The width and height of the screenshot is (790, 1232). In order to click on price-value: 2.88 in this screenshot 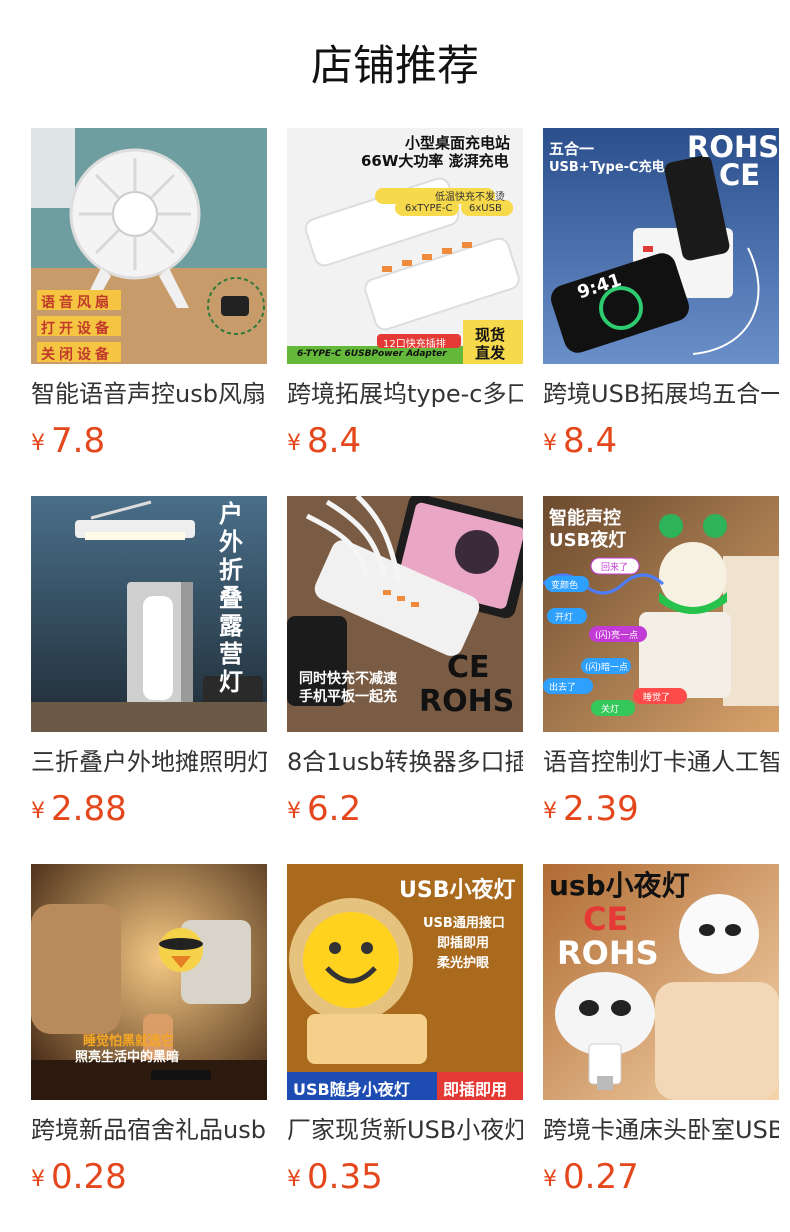, I will do `click(89, 809)`.